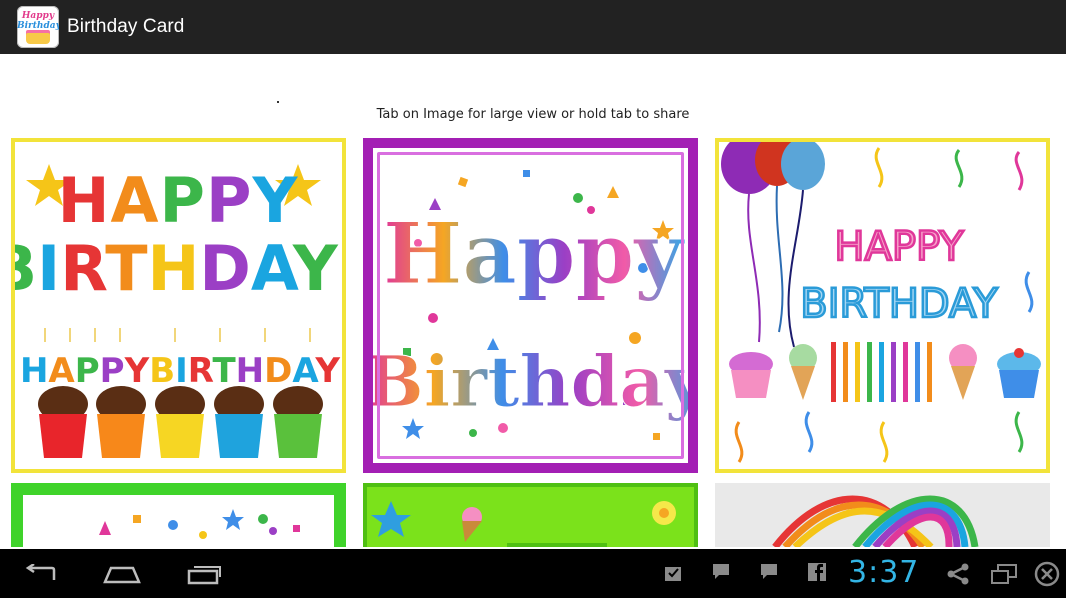 Image resolution: width=1066 pixels, height=598 pixels. Describe the element at coordinates (534, 253) in the screenshot. I see `card-2-line-1: Happy` at that location.